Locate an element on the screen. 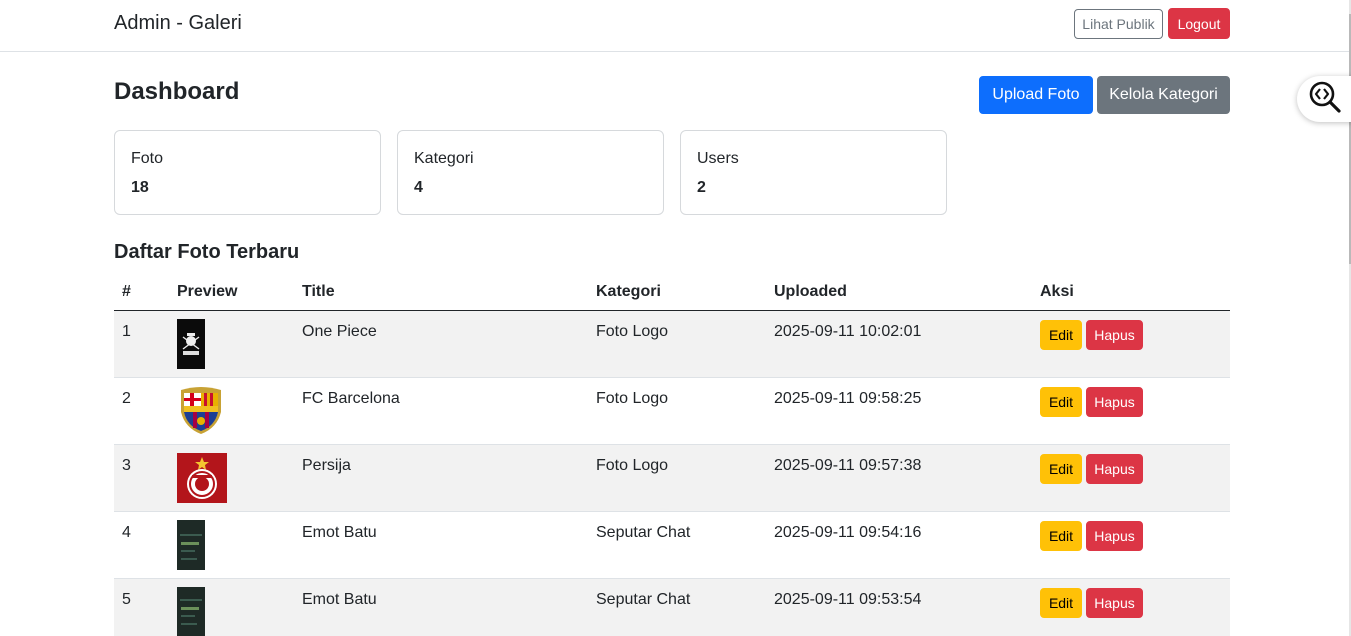 The height and width of the screenshot is (636, 1351). row-number: 1 is located at coordinates (126, 331).